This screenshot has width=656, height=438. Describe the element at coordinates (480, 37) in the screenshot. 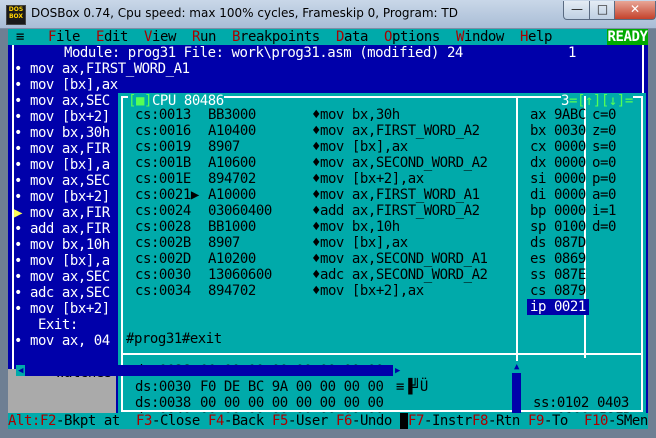

I see `menu-window: Window` at that location.